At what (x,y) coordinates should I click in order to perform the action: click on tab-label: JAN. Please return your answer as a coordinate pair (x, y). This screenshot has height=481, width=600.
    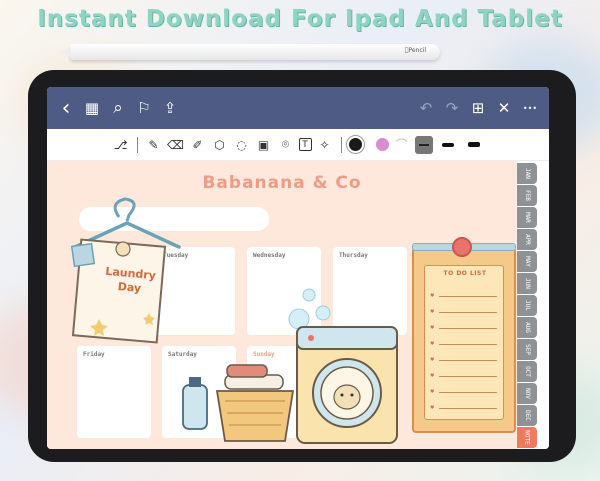
    Looking at the image, I should click on (527, 173).